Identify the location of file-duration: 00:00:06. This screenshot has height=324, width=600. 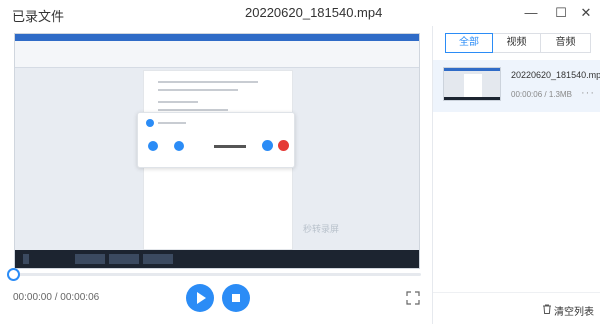
(527, 94).